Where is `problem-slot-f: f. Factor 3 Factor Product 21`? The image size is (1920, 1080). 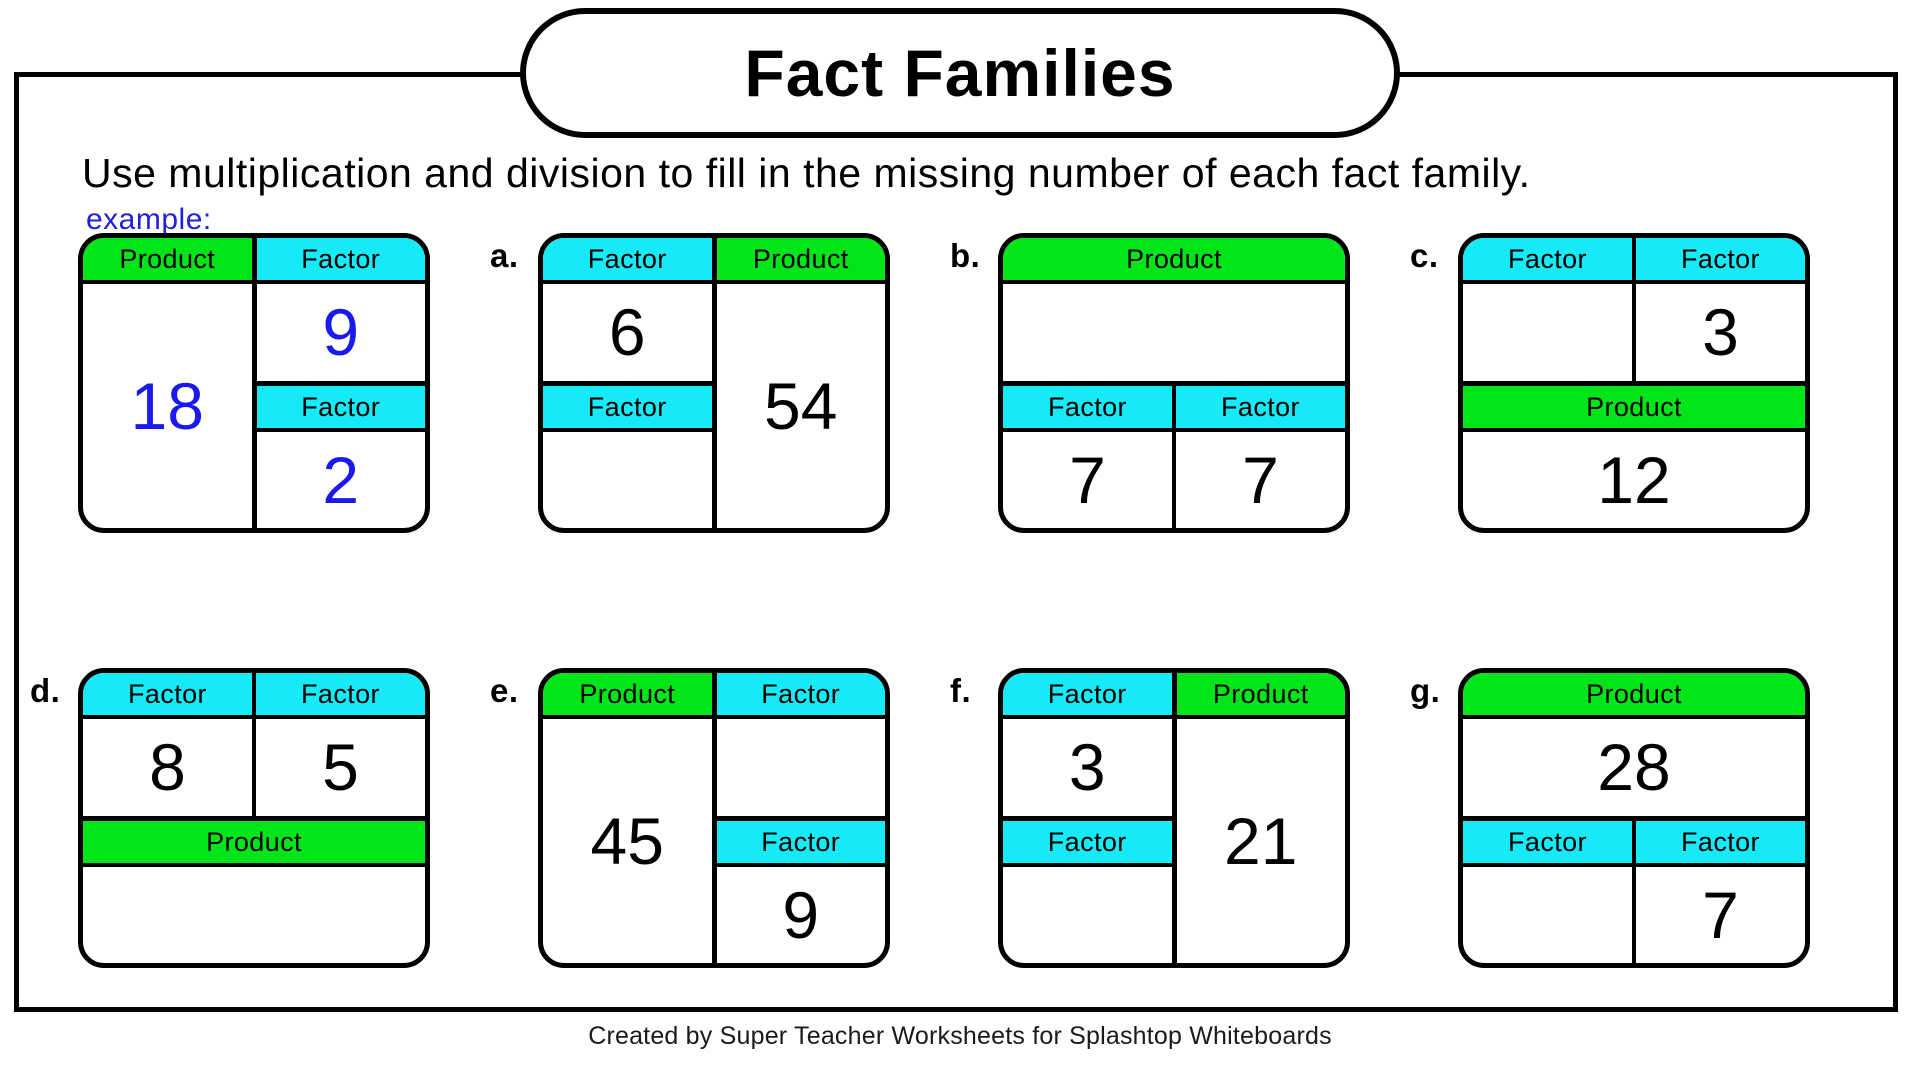 problem-slot-f: f. Factor 3 Factor Product 21 is located at coordinates (1150, 823).